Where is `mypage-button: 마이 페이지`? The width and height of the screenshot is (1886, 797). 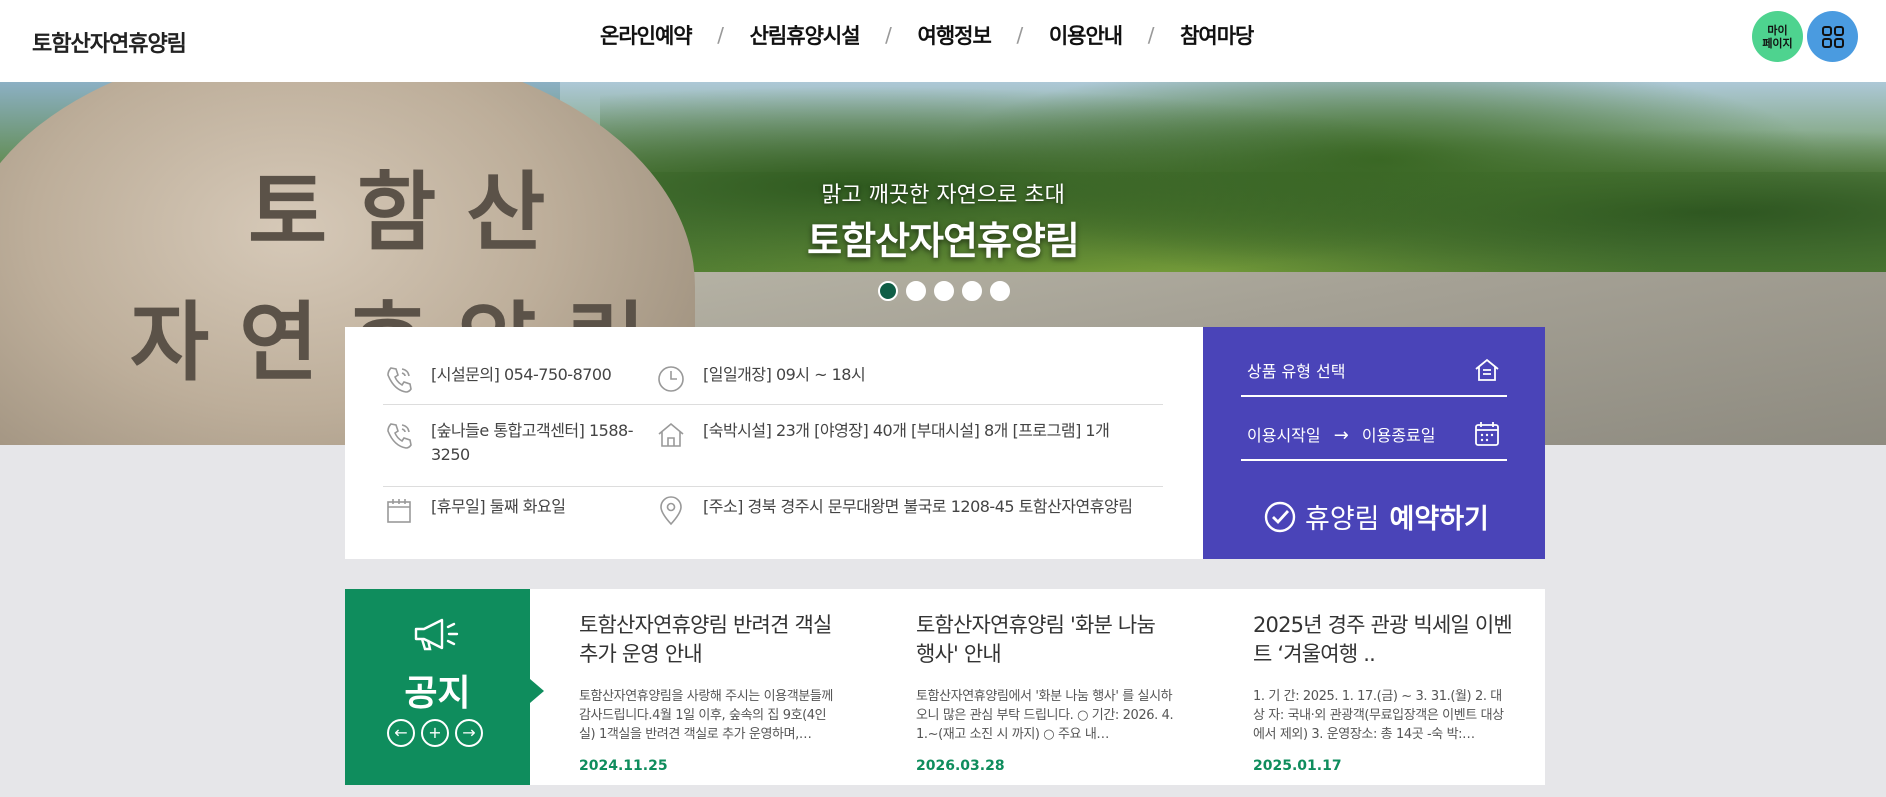
mypage-button: 마이 페이지 is located at coordinates (1777, 36).